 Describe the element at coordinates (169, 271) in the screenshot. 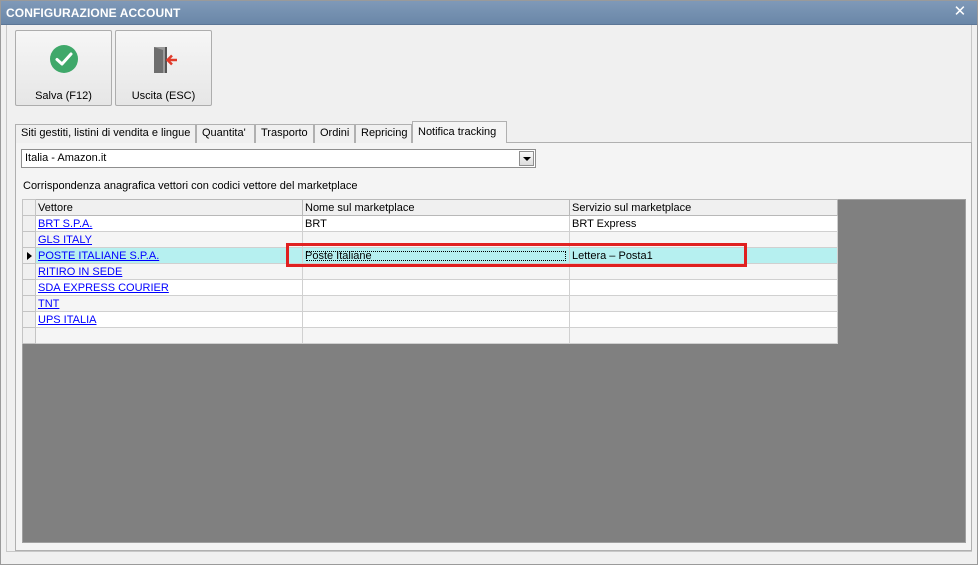

I see `vettore-cell: RITIRO IN SEDE` at that location.